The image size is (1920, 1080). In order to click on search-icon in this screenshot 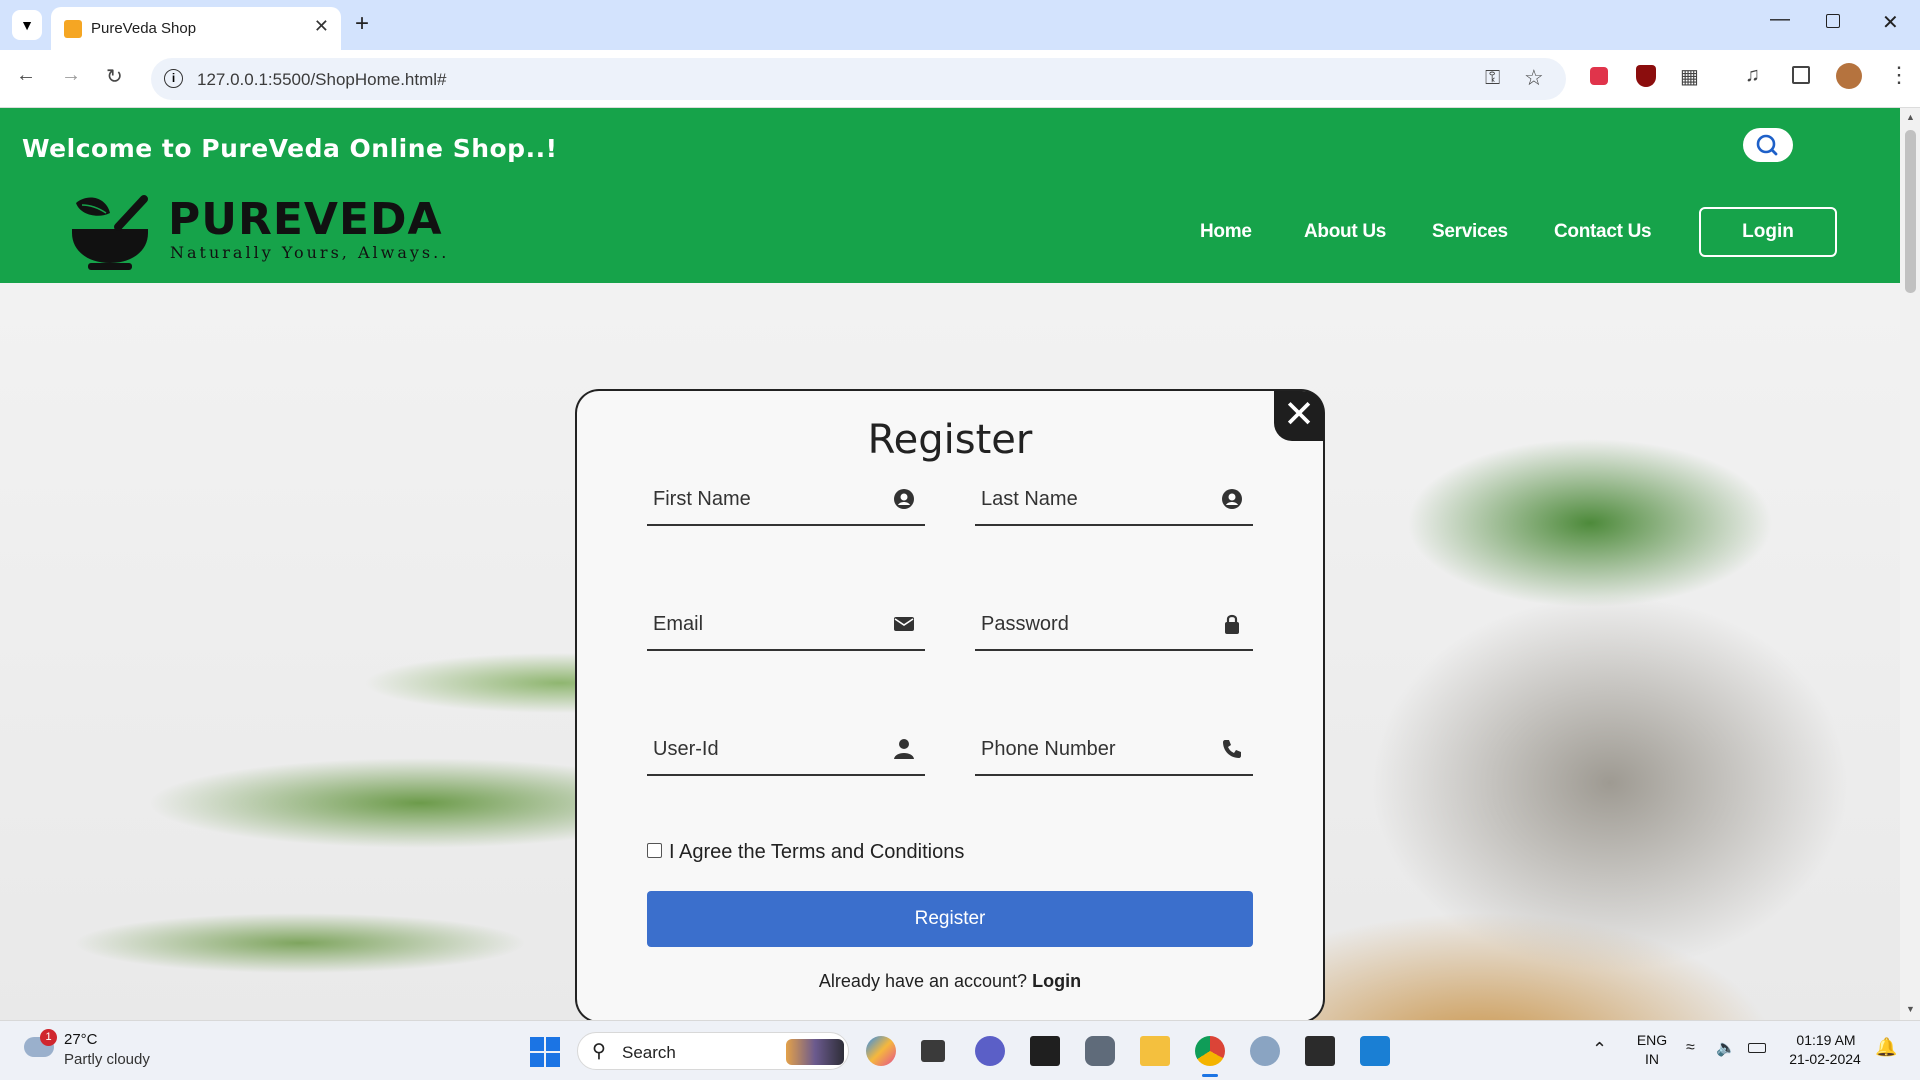, I will do `click(1767, 145)`.